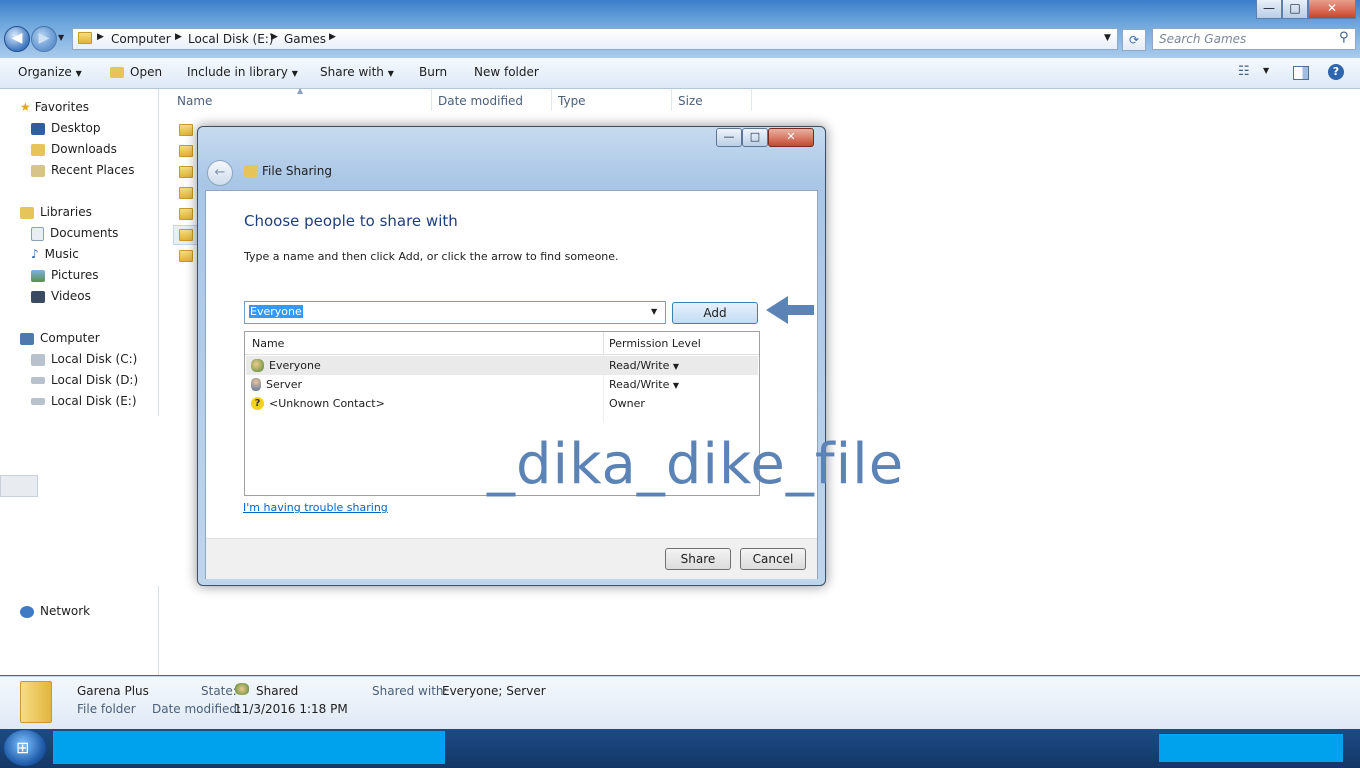 The width and height of the screenshot is (1360, 768). What do you see at coordinates (85, 38) in the screenshot?
I see `folder-icon` at bounding box center [85, 38].